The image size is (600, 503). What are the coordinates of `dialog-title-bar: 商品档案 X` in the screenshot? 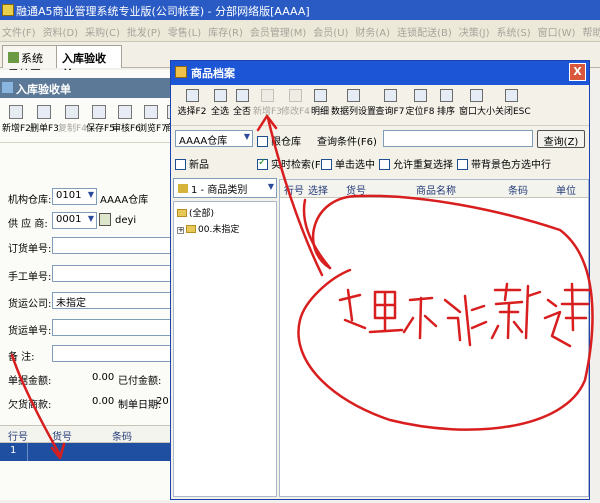 It's located at (380, 73).